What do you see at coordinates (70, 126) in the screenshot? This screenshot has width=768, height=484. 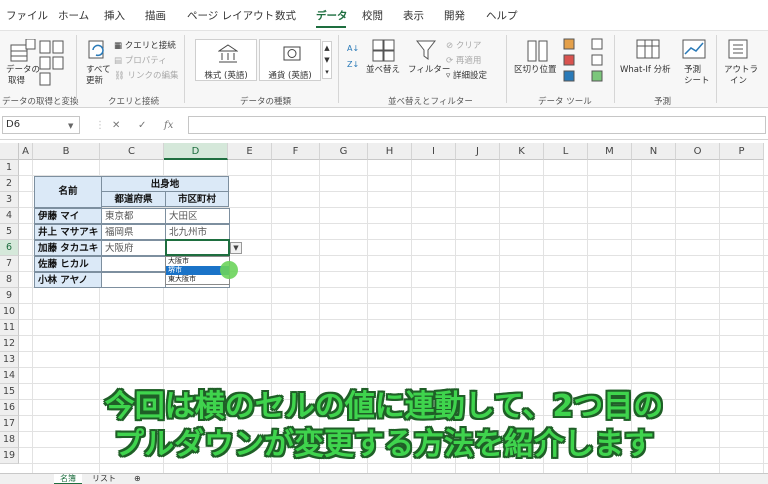 I see `chevron-down-icon: ▼` at bounding box center [70, 126].